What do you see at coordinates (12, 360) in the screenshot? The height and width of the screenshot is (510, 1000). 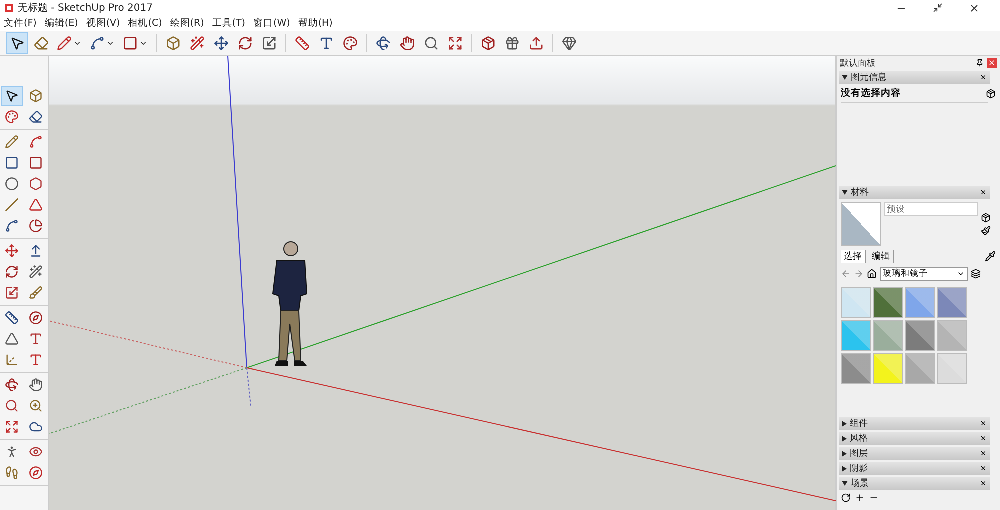 I see `axes-icon` at bounding box center [12, 360].